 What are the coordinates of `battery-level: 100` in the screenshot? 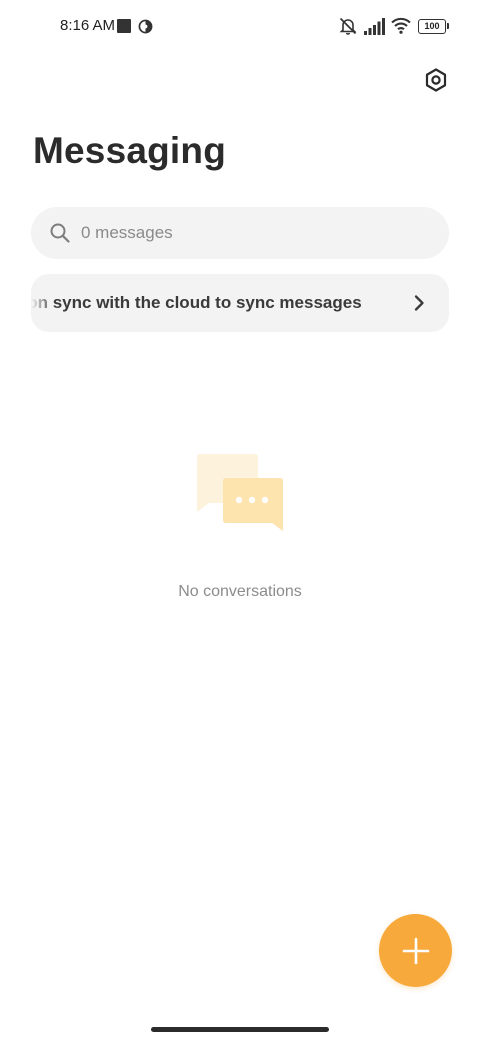 It's located at (432, 26).